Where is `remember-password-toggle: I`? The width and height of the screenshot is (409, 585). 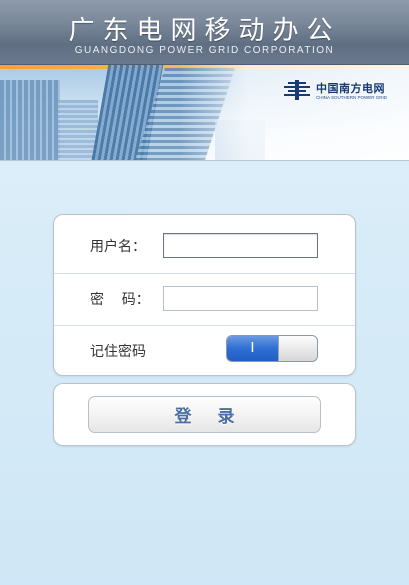 remember-password-toggle: I is located at coordinates (272, 348).